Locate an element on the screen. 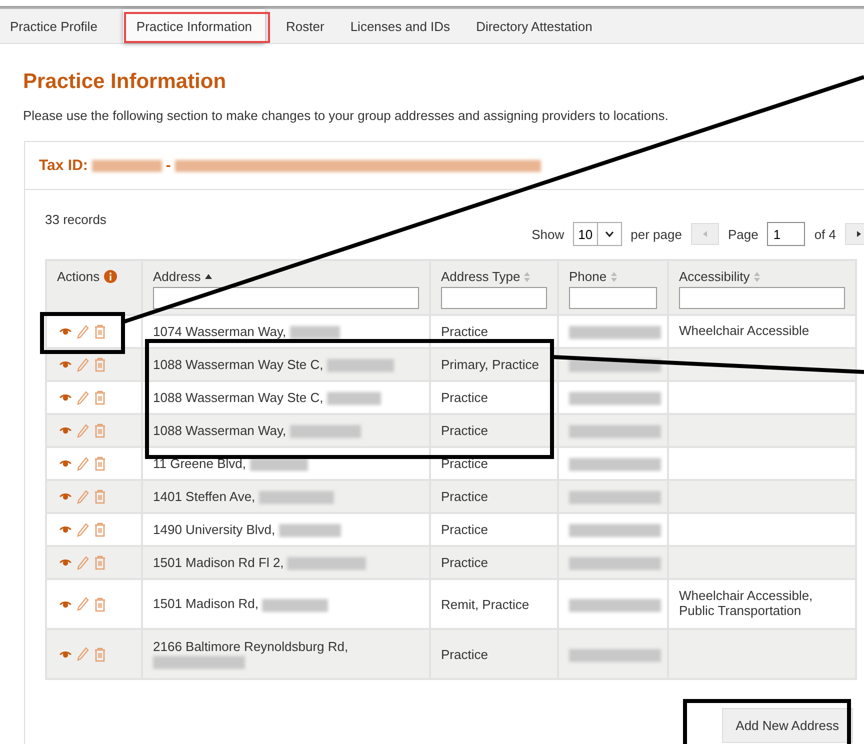  column-header: Address Type is located at coordinates (480, 276).